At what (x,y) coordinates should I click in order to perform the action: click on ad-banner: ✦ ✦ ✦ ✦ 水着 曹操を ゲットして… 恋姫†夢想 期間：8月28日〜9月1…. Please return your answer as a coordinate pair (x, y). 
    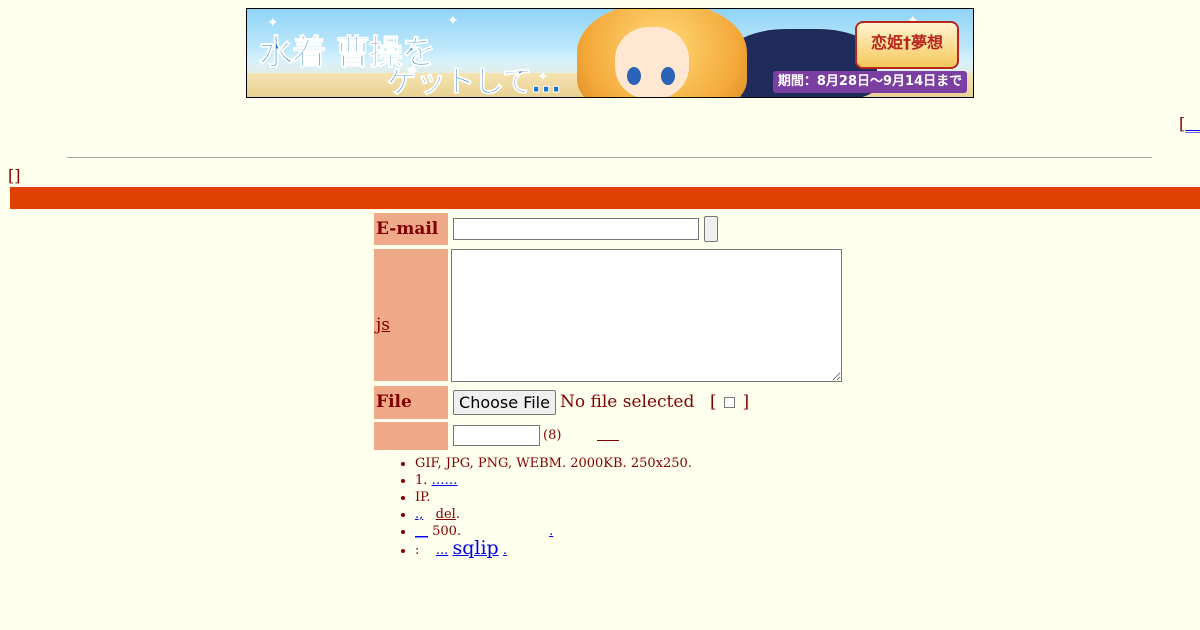
    Looking at the image, I should click on (610, 53).